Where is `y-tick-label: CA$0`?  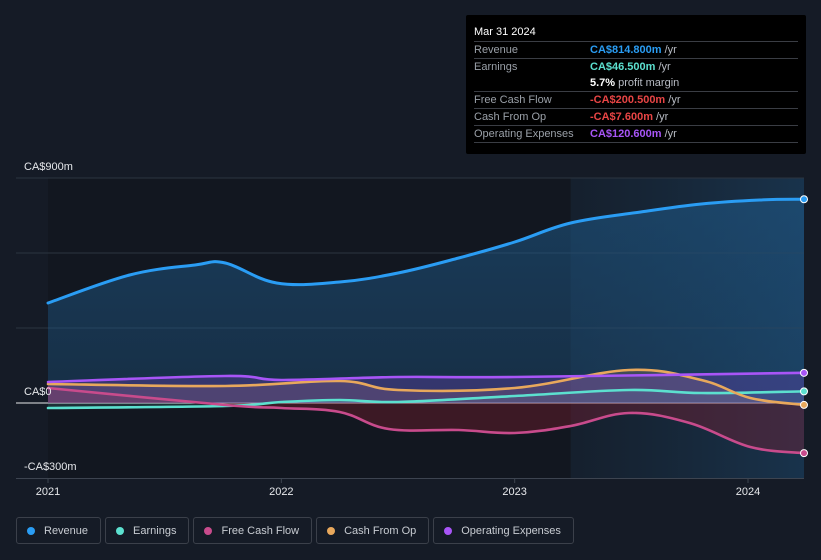 y-tick-label: CA$0 is located at coordinates (38, 392).